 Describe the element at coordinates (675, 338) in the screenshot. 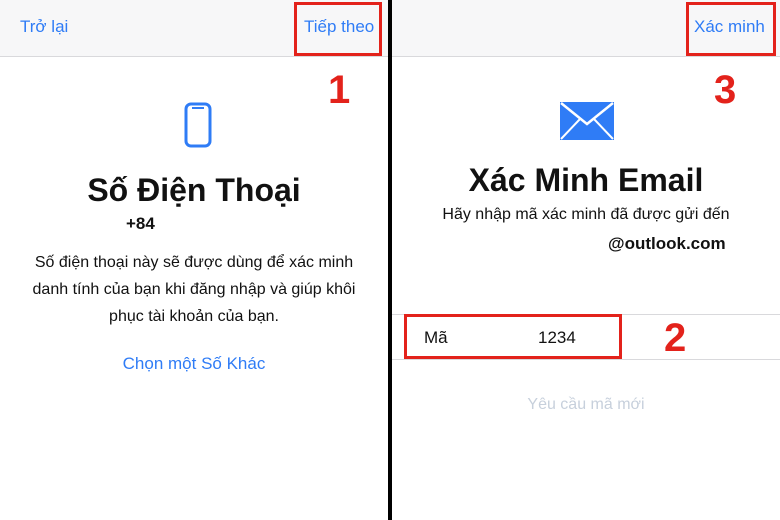

I see `step-marker-2: 2` at that location.